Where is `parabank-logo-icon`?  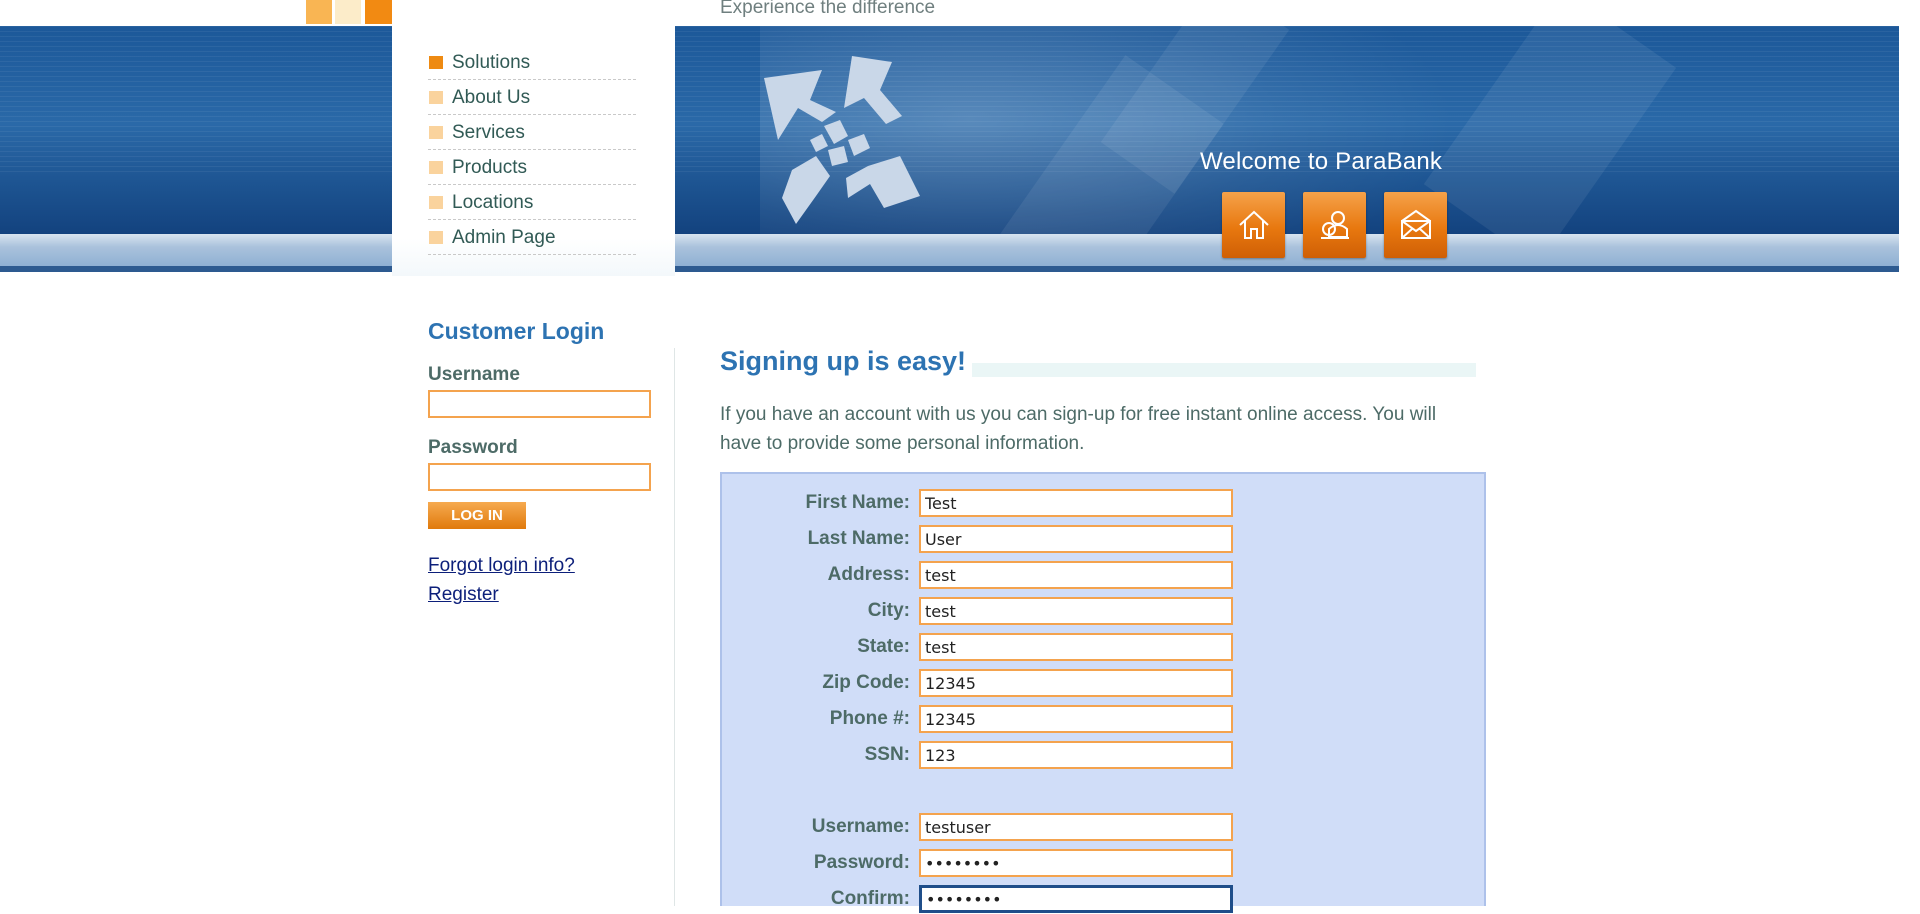 parabank-logo-icon is located at coordinates (842, 140).